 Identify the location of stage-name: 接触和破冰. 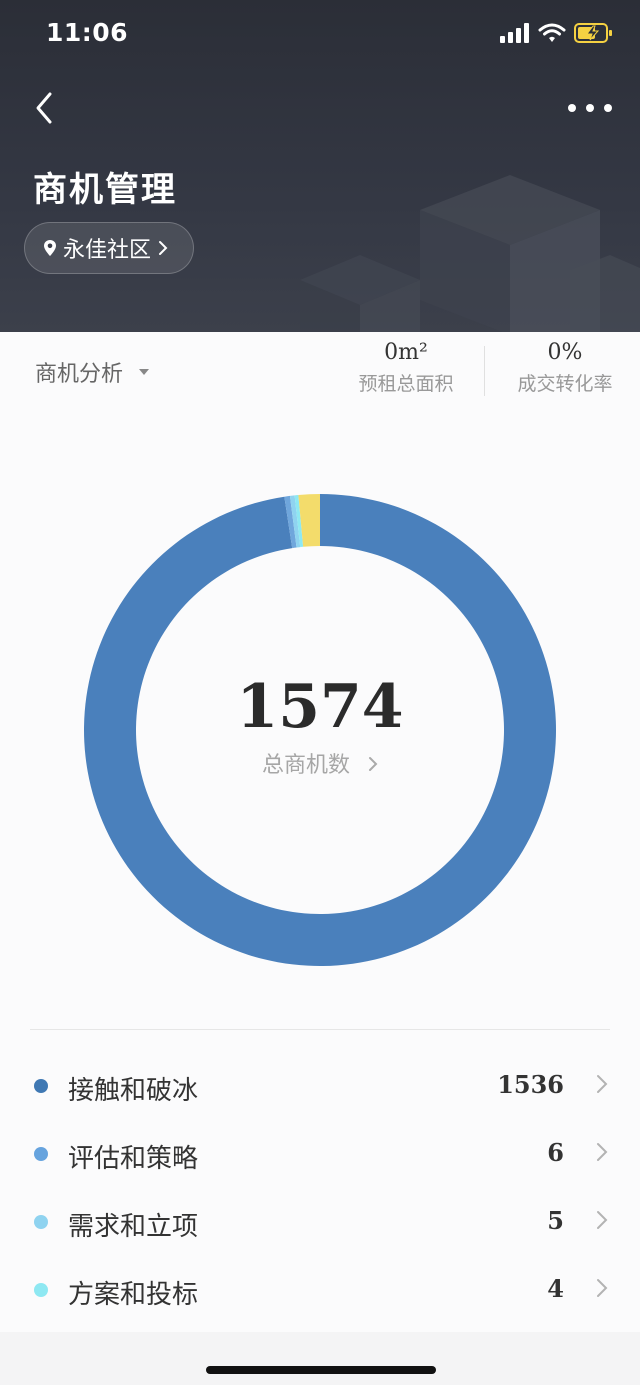
(133, 1091).